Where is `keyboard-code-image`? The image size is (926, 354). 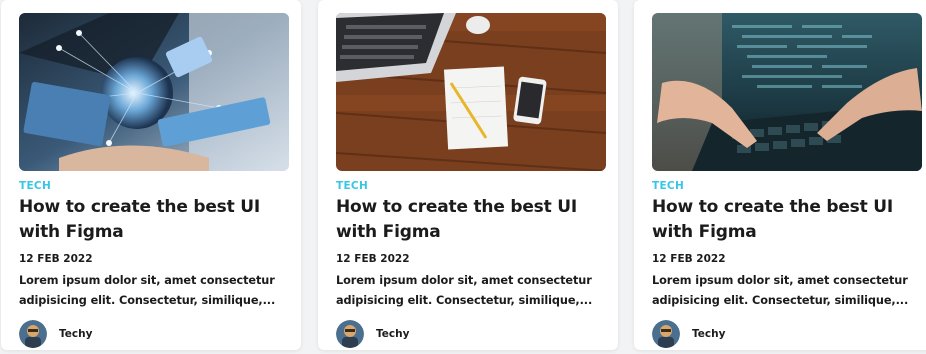
keyboard-code-image is located at coordinates (787, 92).